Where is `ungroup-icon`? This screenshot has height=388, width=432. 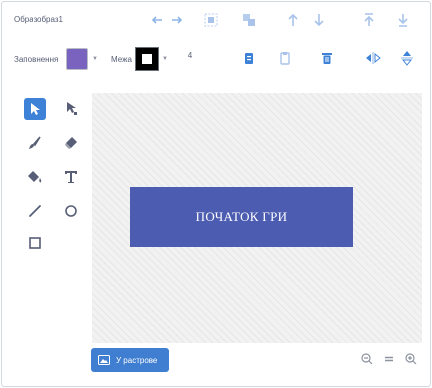 ungroup-icon is located at coordinates (249, 20).